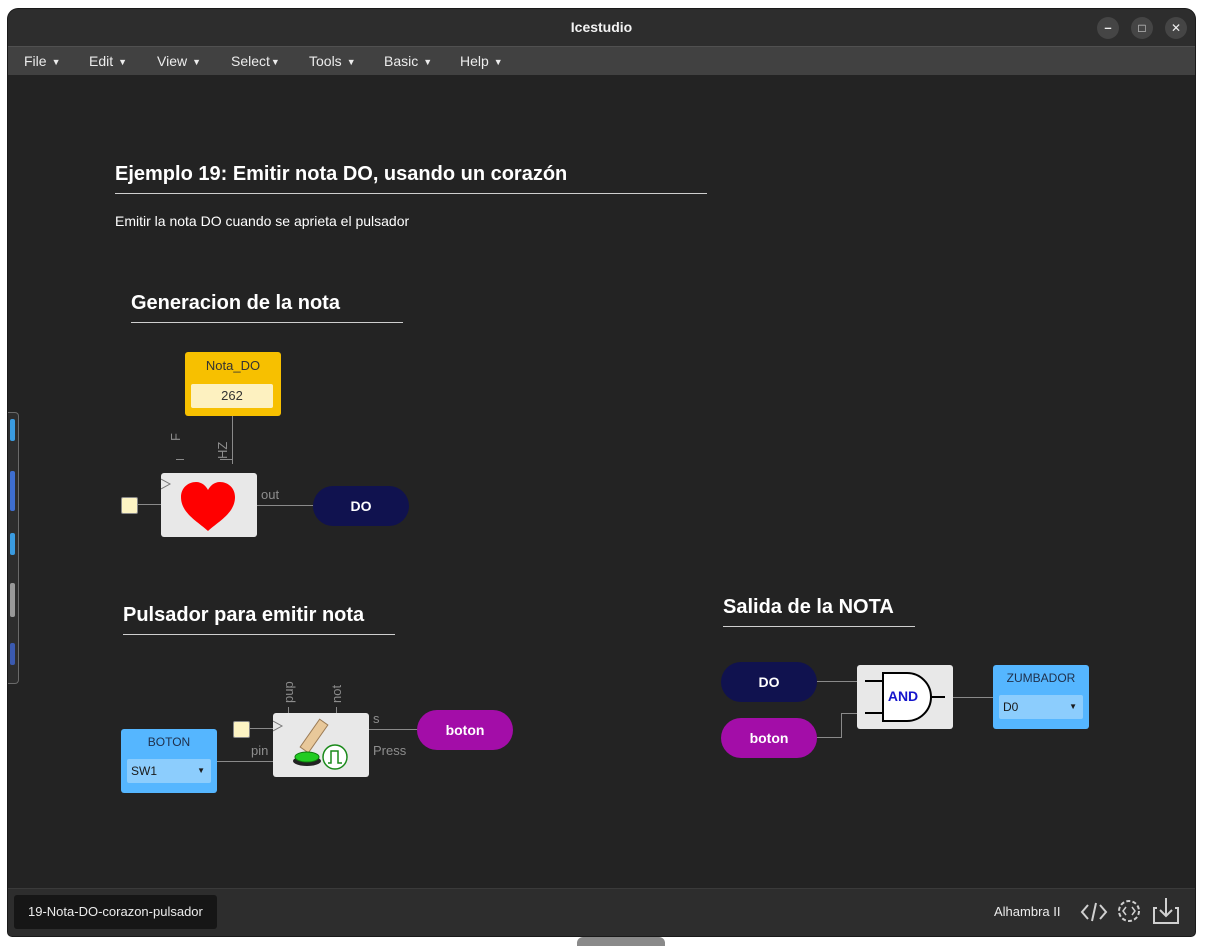 Image resolution: width=1207 pixels, height=946 pixels. What do you see at coordinates (235, 303) in the screenshot?
I see `section-heading-generation: Generacion de la nota` at bounding box center [235, 303].